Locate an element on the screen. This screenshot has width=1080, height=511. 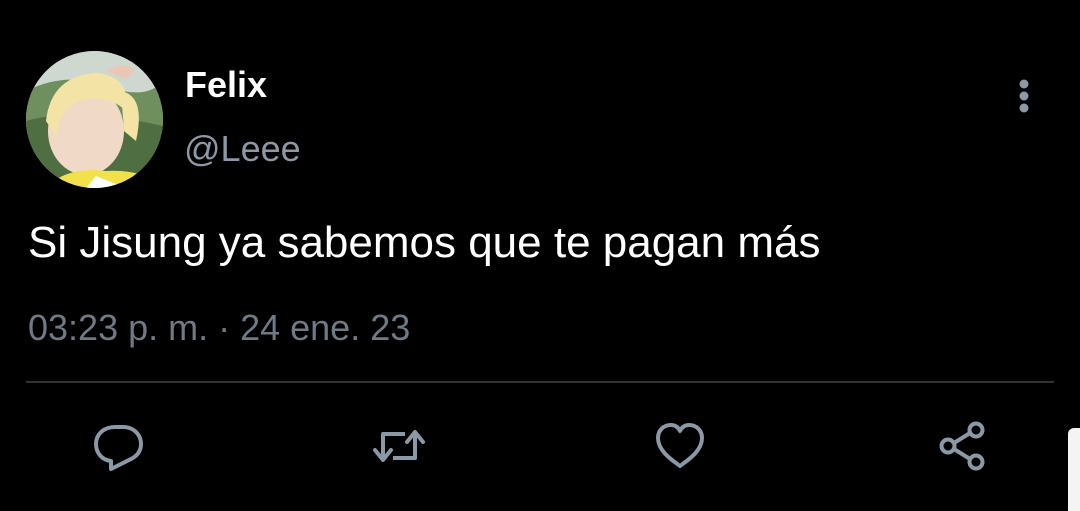
heart-icon is located at coordinates (680, 445).